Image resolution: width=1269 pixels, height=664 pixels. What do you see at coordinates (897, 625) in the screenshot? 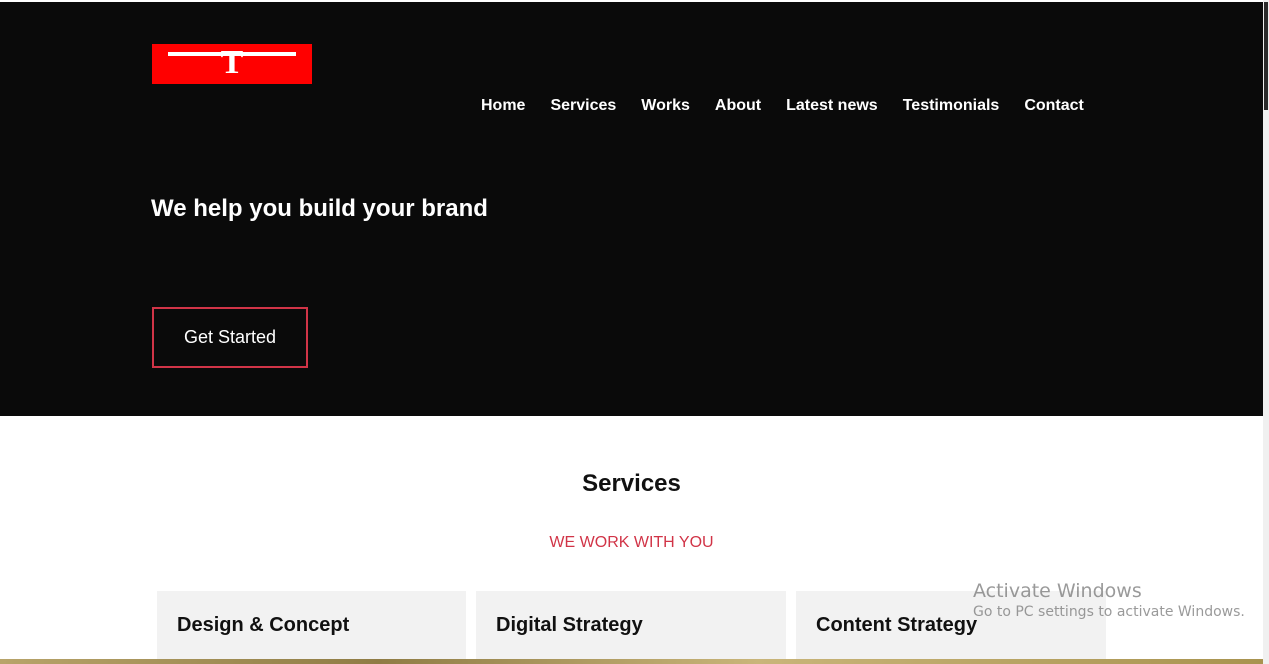
I see `service-card-title: Content Strategy` at bounding box center [897, 625].